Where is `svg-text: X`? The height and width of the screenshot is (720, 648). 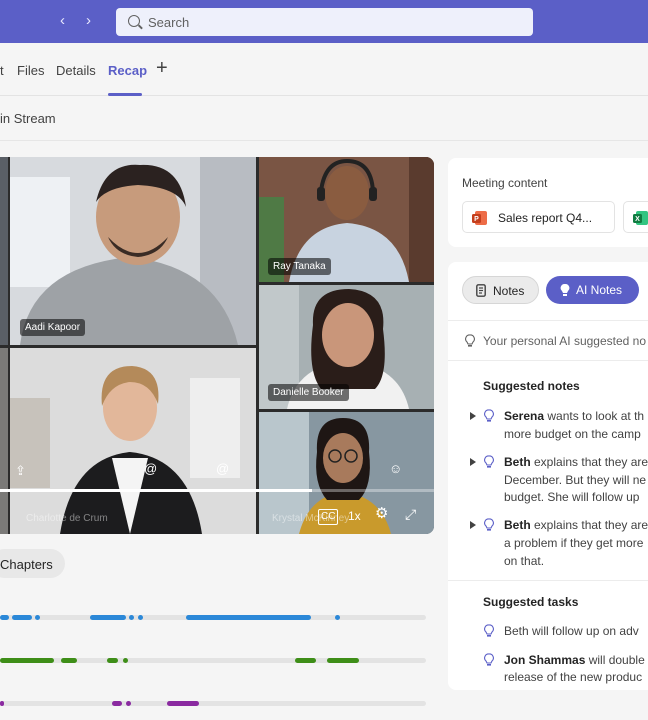
svg-text: X is located at coordinates (637, 219).